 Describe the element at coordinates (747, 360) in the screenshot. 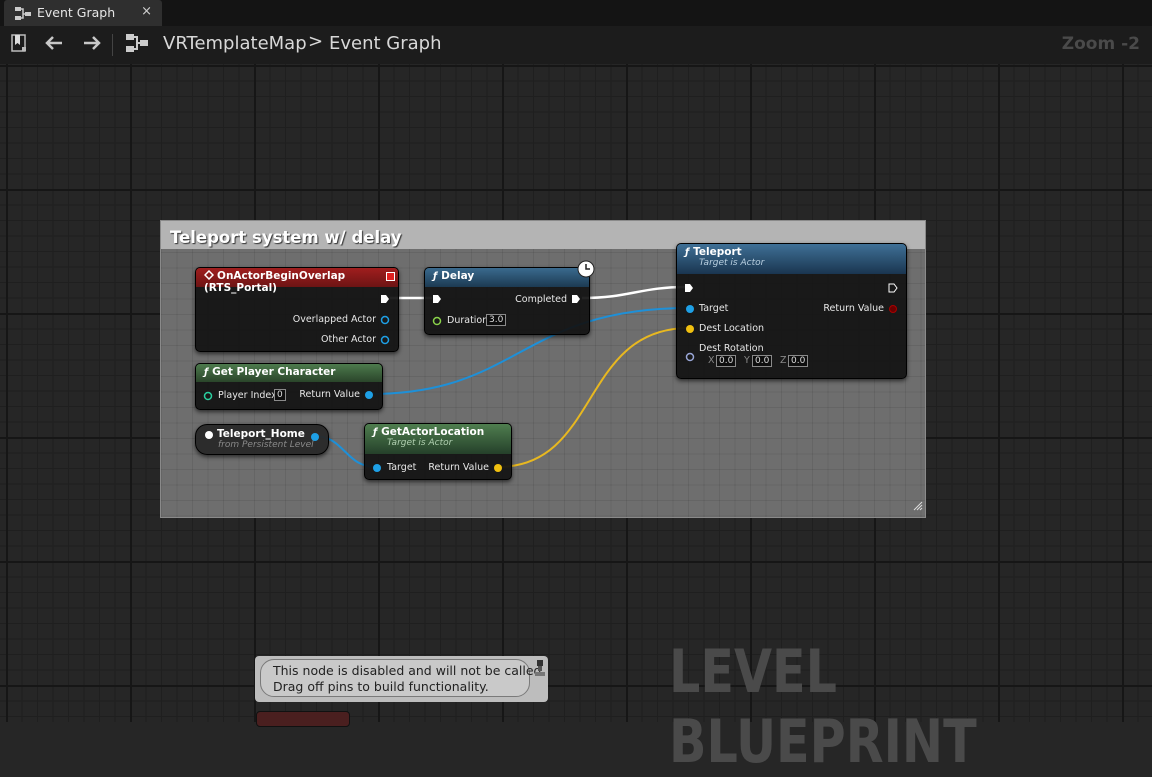

I see `y-label: Y` at that location.